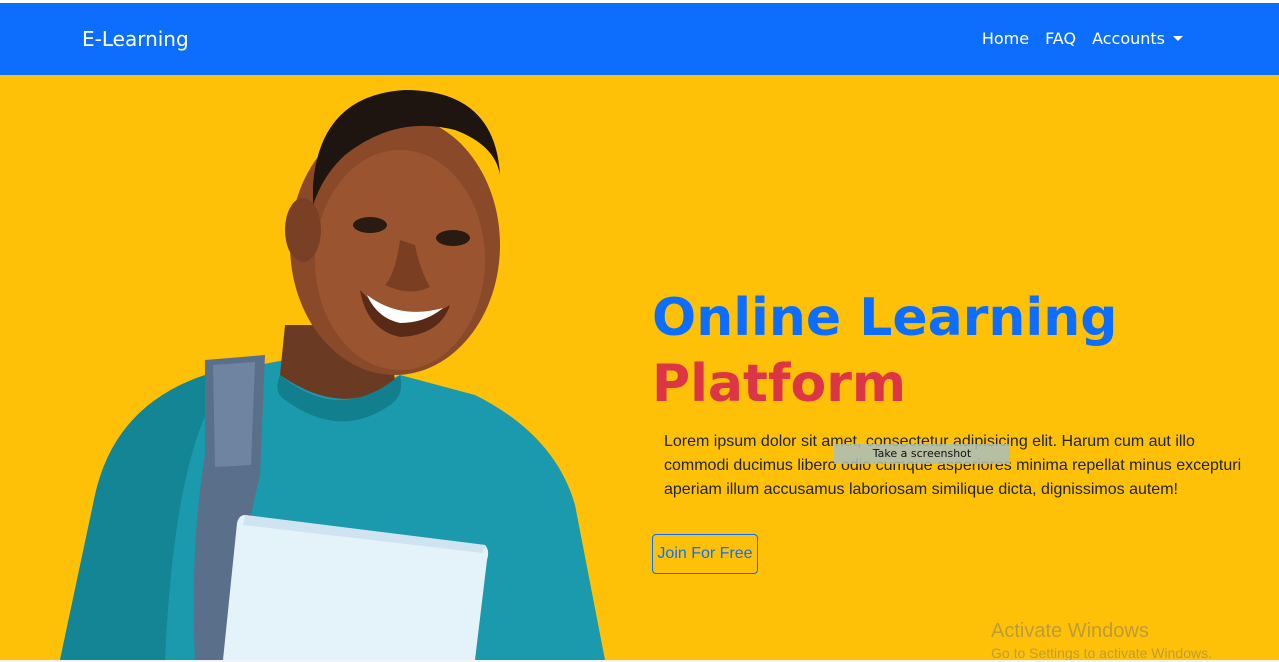 The height and width of the screenshot is (662, 1279). I want to click on hero-title: Online Learning Platform, so click(885, 351).